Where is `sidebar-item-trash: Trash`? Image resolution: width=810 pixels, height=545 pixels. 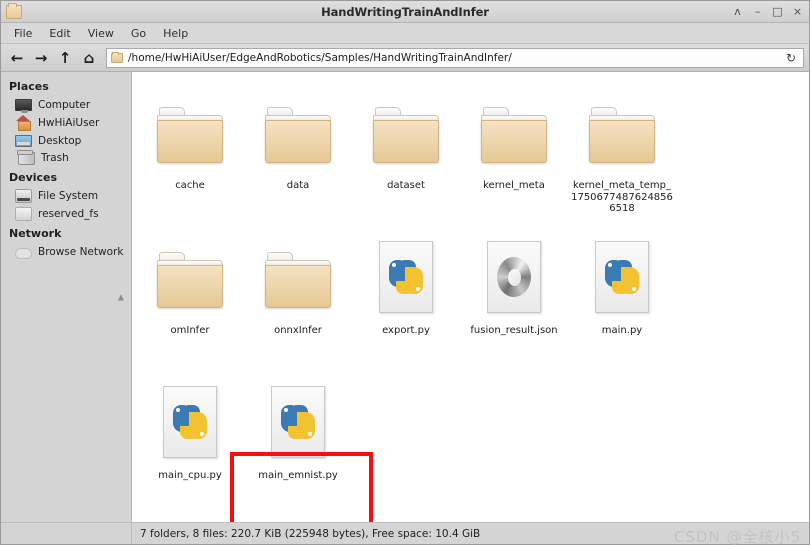
sidebar-item-trash: Trash is located at coordinates (66, 158).